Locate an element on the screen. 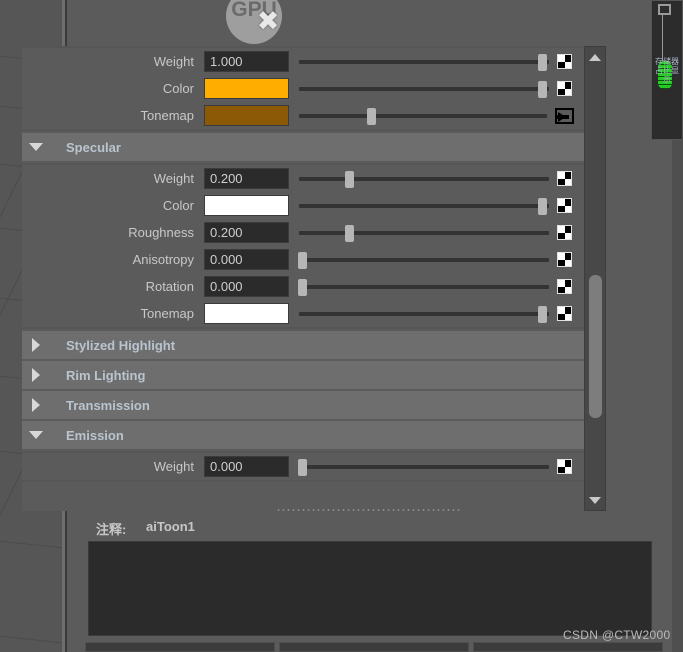 This screenshot has width=683, height=652. attribute-row: Anisotropy 0.000 is located at coordinates (303, 259).